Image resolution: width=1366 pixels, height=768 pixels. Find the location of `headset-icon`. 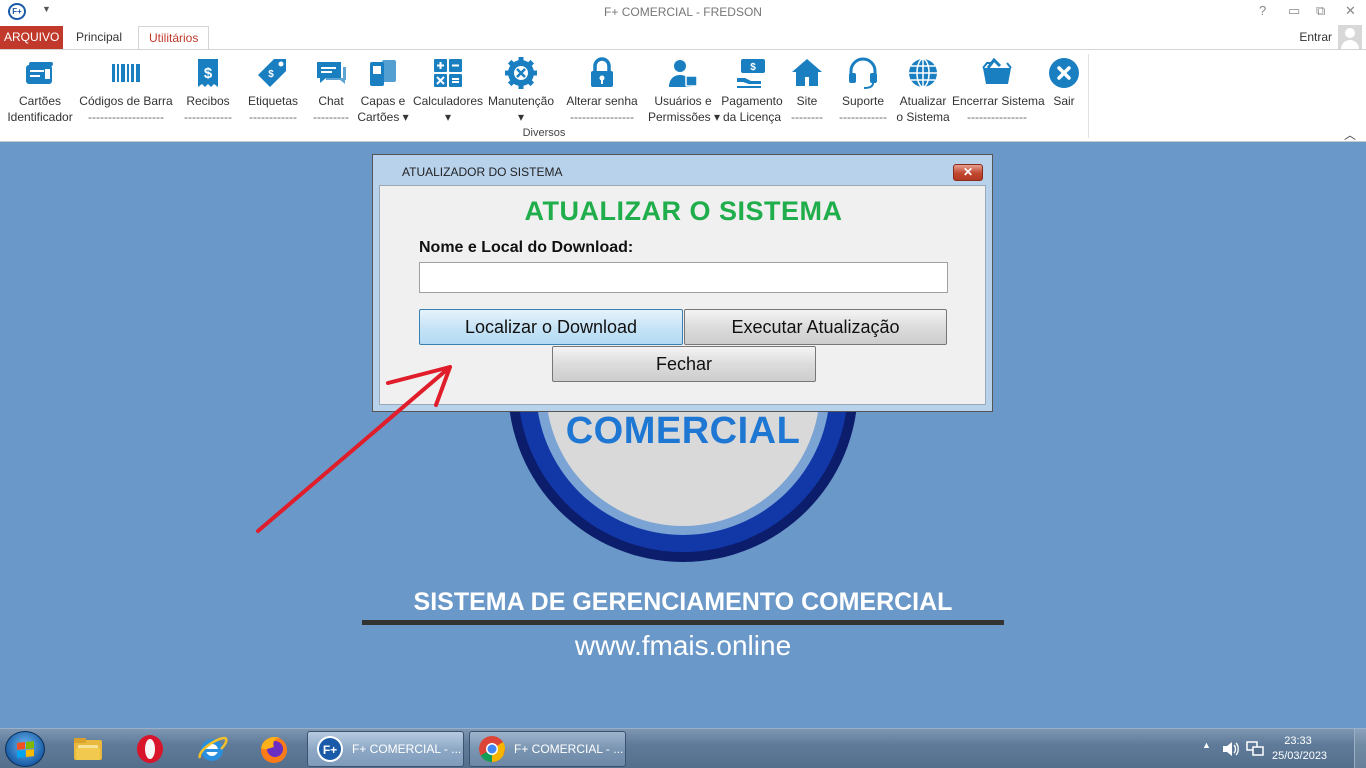

headset-icon is located at coordinates (863, 73).